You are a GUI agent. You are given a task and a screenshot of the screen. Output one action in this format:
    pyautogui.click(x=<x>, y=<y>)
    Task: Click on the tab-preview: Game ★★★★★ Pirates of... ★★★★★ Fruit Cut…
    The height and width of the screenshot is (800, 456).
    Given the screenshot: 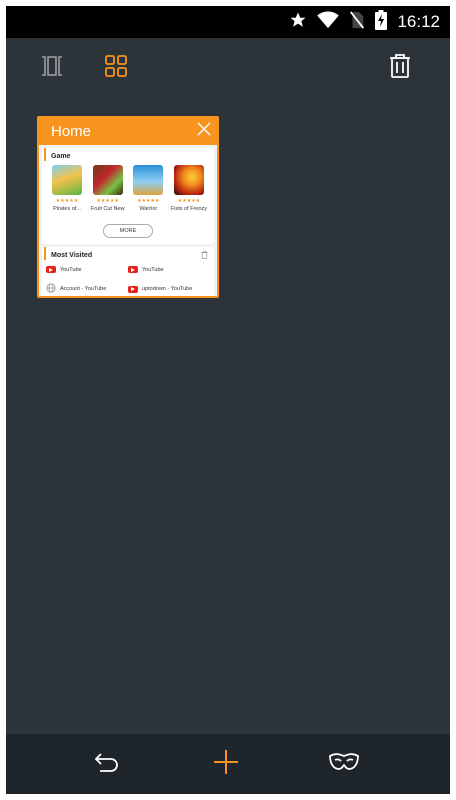 What is the action you would take?
    pyautogui.click(x=128, y=220)
    